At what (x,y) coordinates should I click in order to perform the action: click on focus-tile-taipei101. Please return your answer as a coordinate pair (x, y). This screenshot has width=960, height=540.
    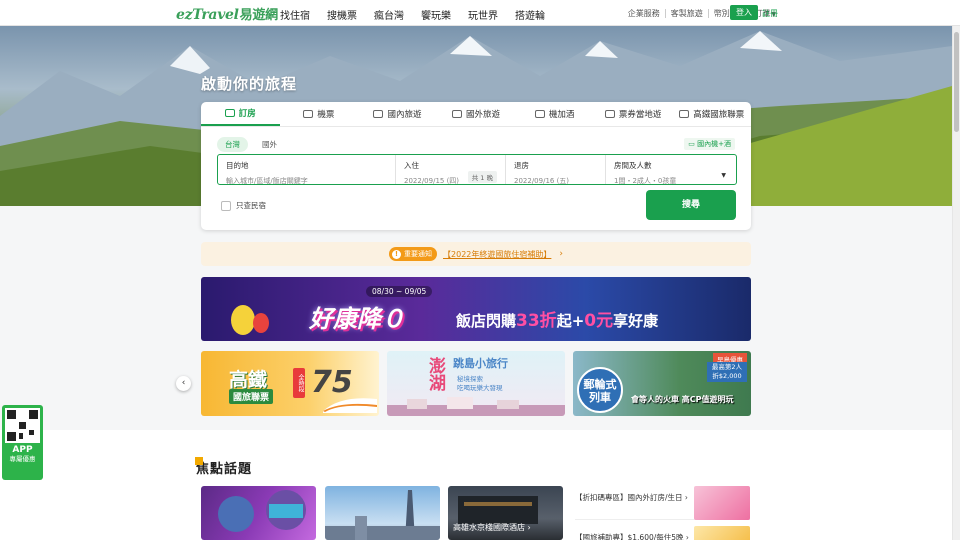
    Looking at the image, I should click on (382, 513).